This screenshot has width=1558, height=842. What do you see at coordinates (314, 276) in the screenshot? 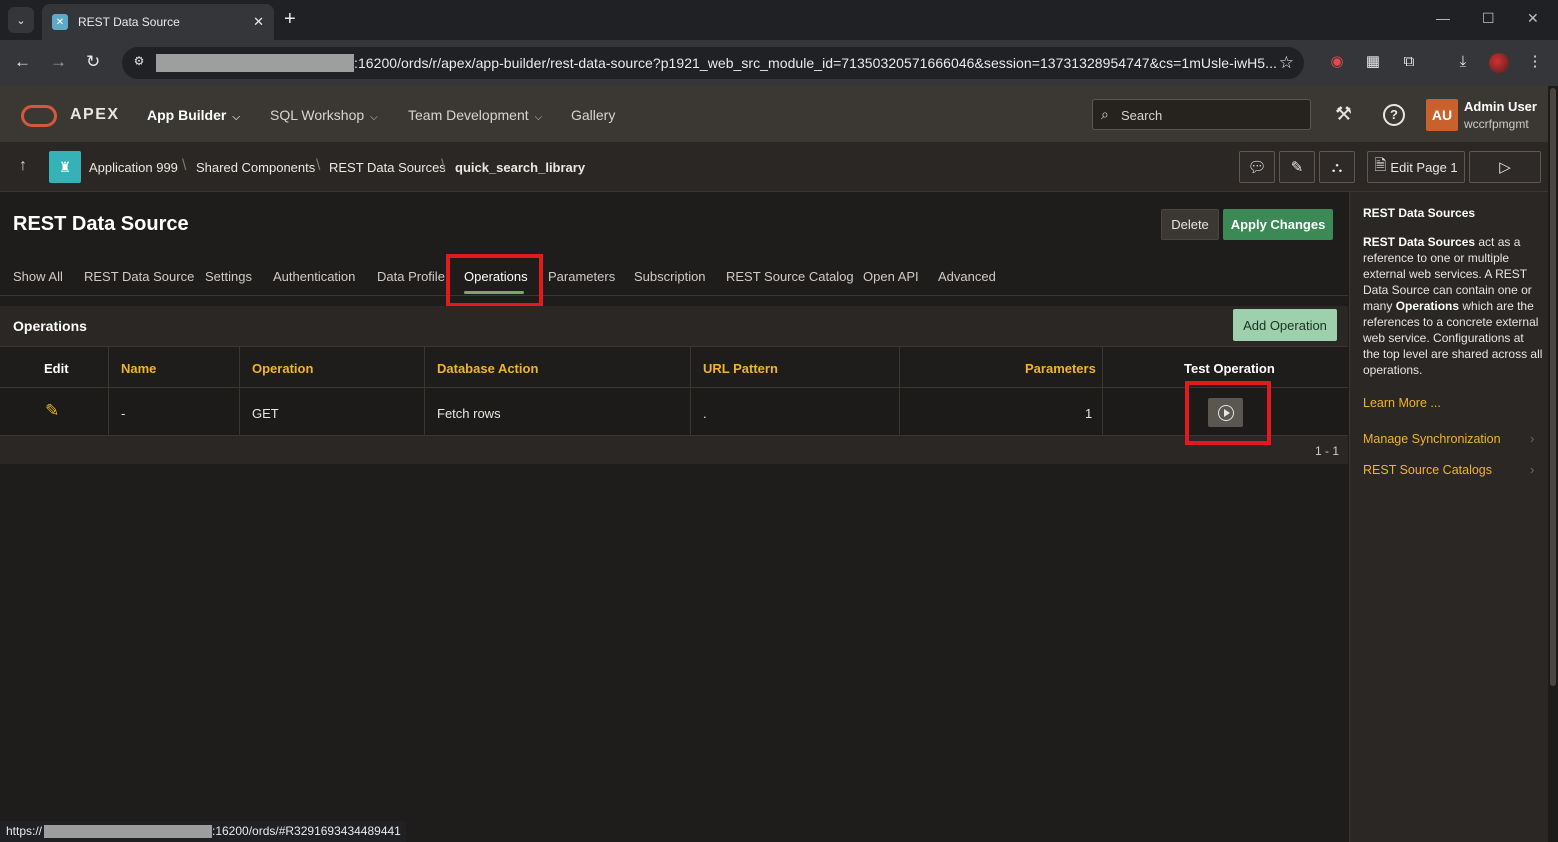
I see `tab-authentication: Authentication` at bounding box center [314, 276].